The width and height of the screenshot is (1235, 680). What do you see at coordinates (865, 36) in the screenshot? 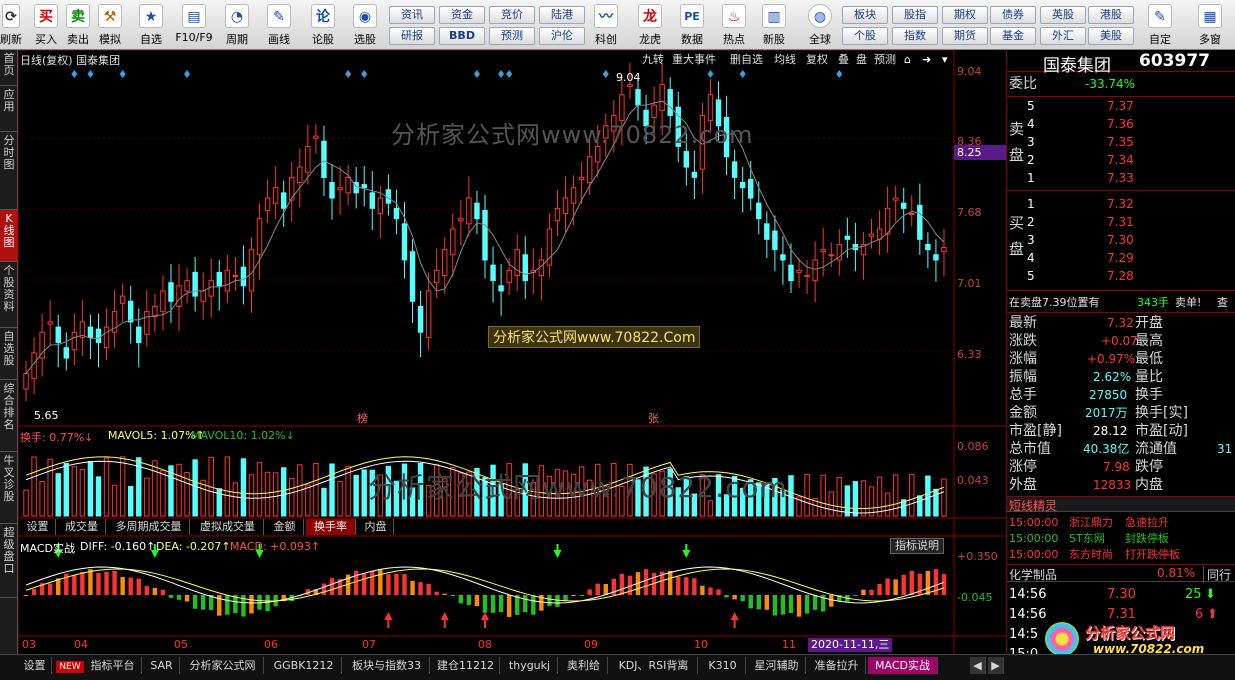
I see `individual-stocks-button: 个股` at bounding box center [865, 36].